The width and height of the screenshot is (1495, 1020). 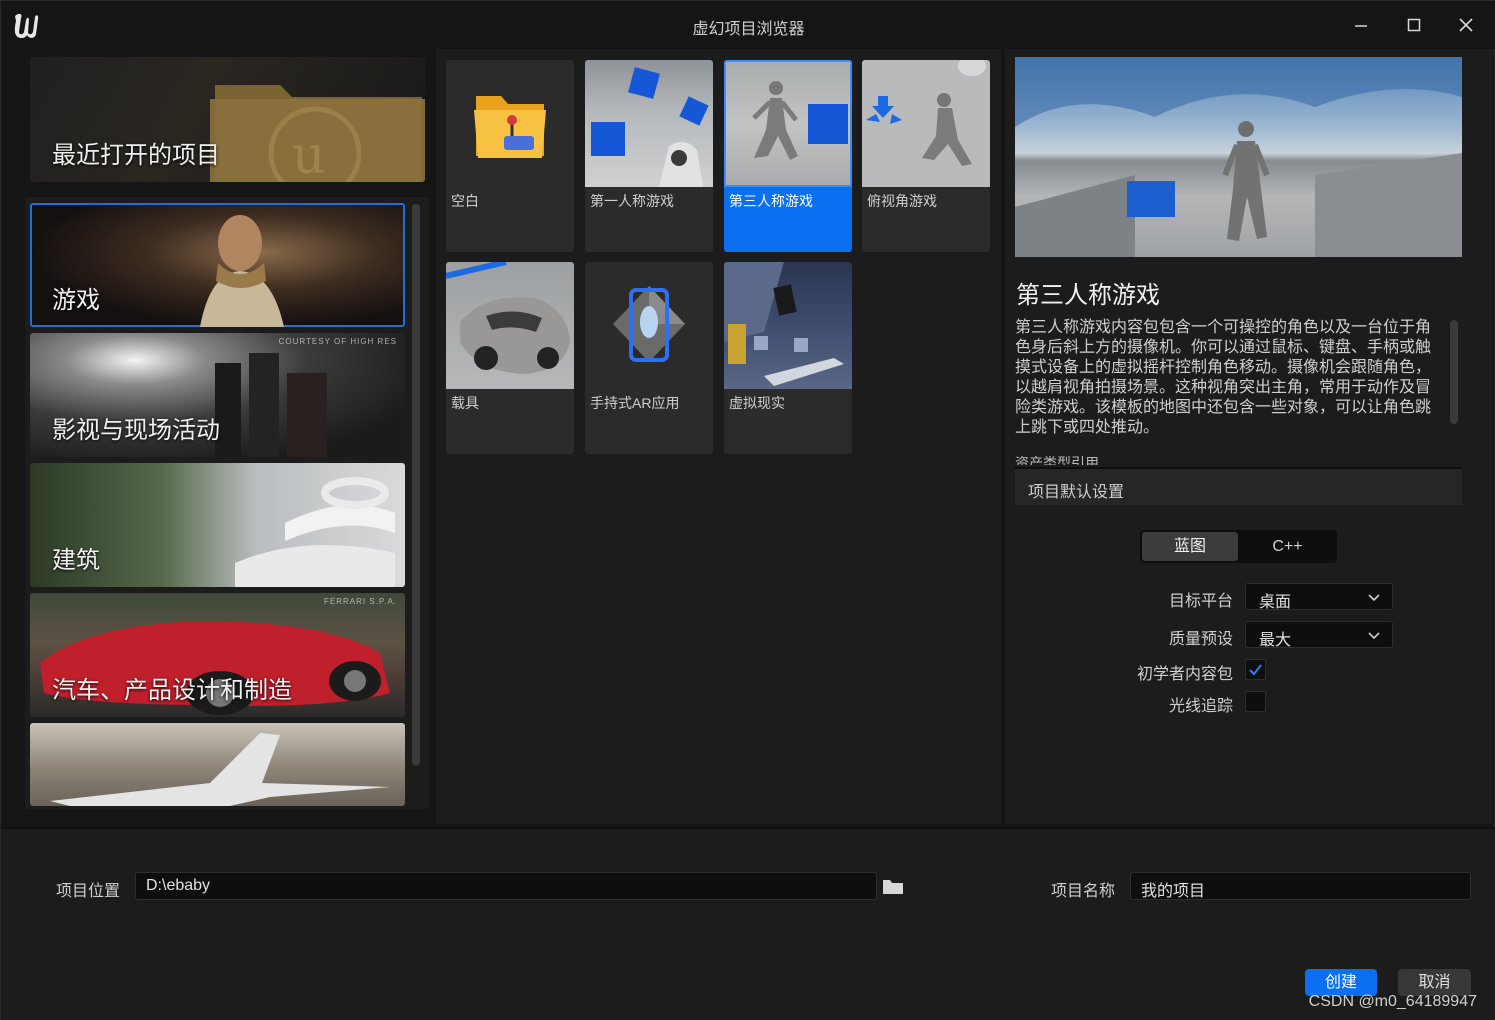 What do you see at coordinates (1275, 640) in the screenshot?
I see `quality-preset-value: 最大` at bounding box center [1275, 640].